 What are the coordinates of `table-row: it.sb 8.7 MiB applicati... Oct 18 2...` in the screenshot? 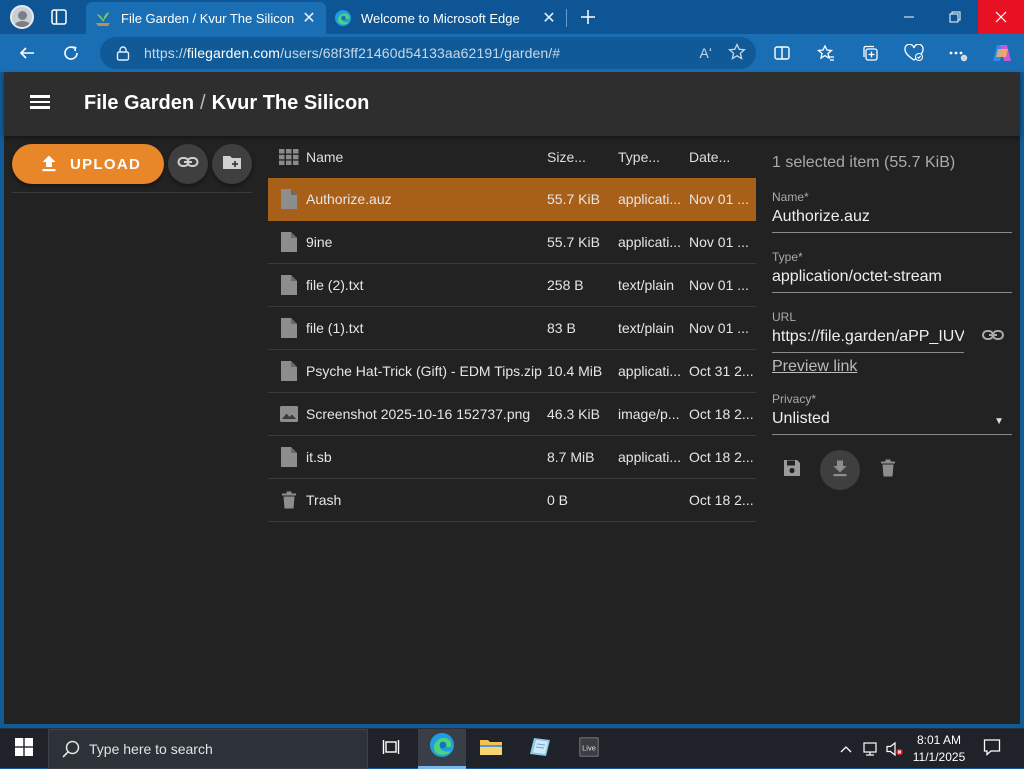 It's located at (512, 457).